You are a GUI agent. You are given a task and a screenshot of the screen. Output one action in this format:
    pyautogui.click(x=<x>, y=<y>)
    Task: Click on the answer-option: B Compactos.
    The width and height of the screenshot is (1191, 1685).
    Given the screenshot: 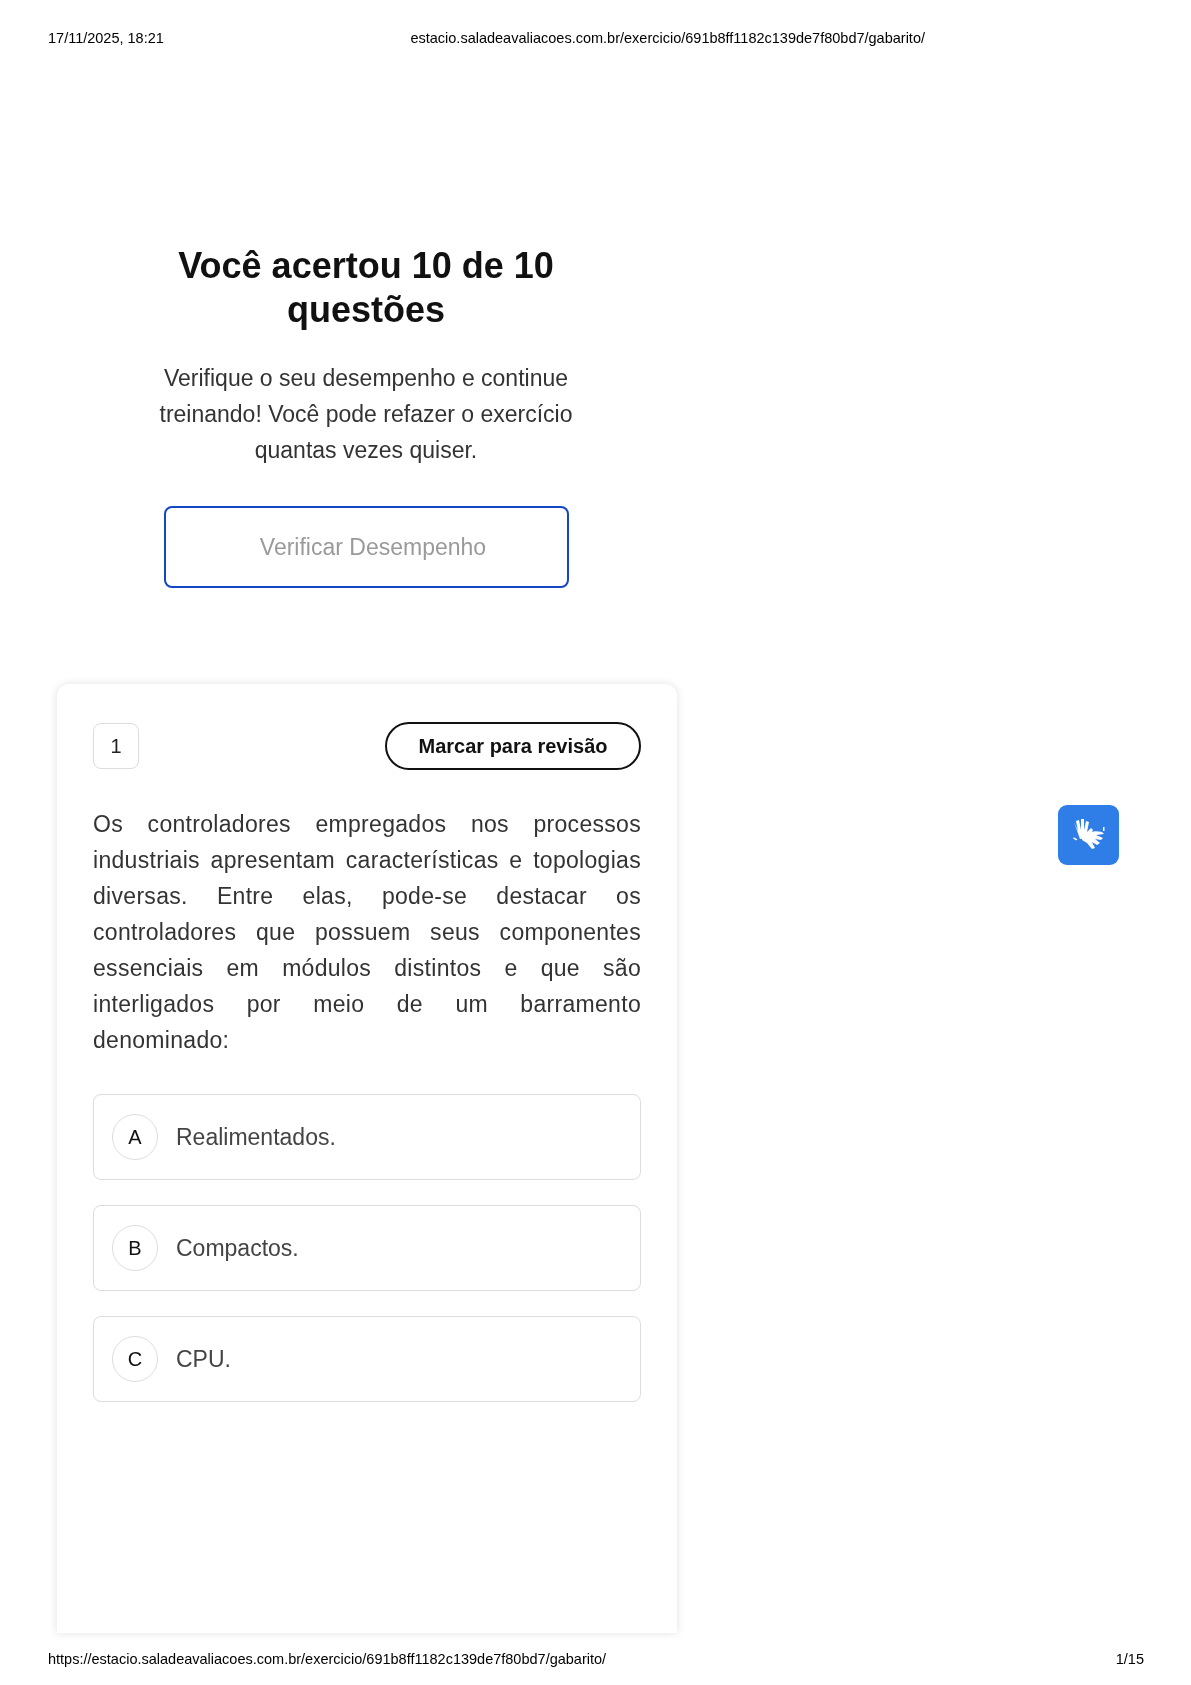 What is the action you would take?
    pyautogui.click(x=367, y=1248)
    